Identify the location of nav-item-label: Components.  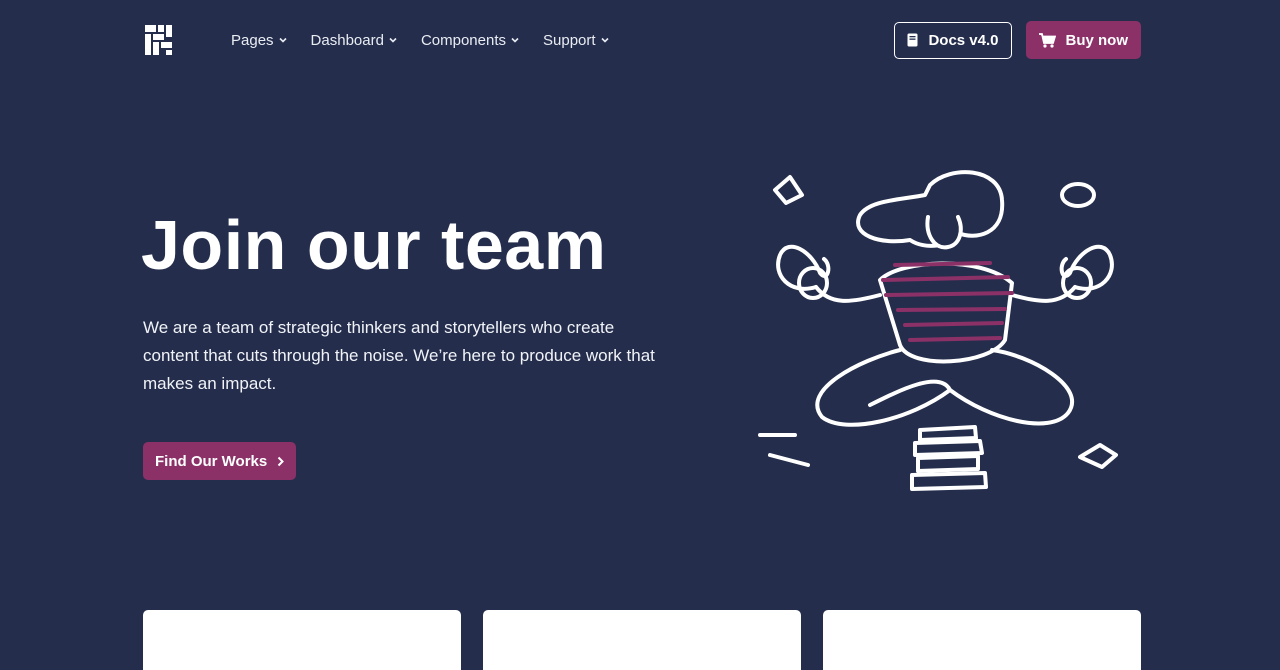
(463, 40).